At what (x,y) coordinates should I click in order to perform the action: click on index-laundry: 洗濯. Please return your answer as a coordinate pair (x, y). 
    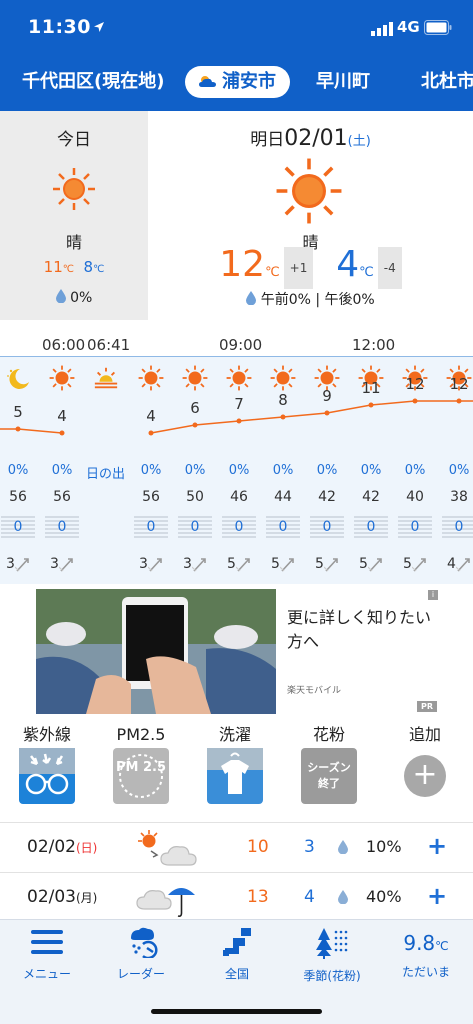
    Looking at the image, I should click on (235, 763).